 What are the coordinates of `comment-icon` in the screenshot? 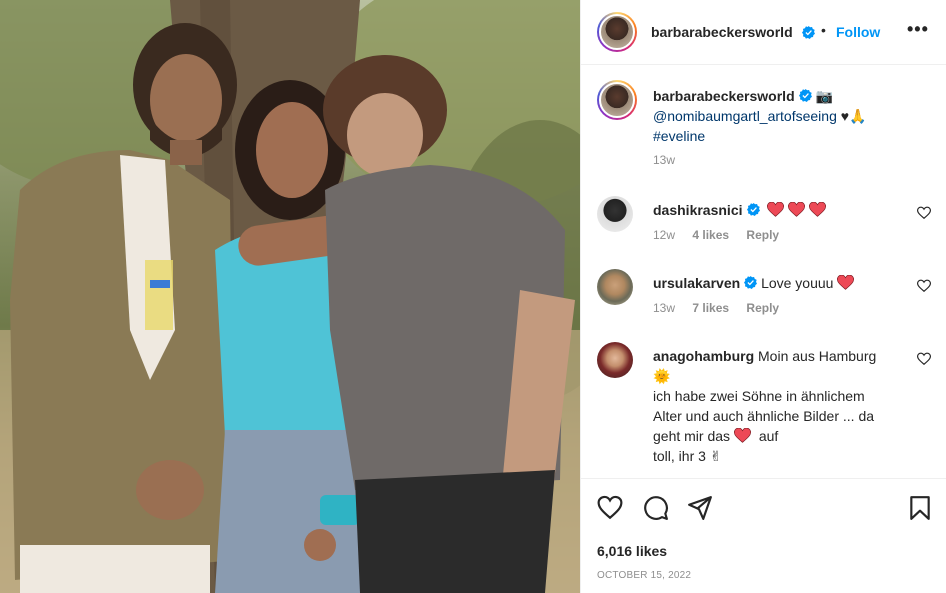 It's located at (656, 508).